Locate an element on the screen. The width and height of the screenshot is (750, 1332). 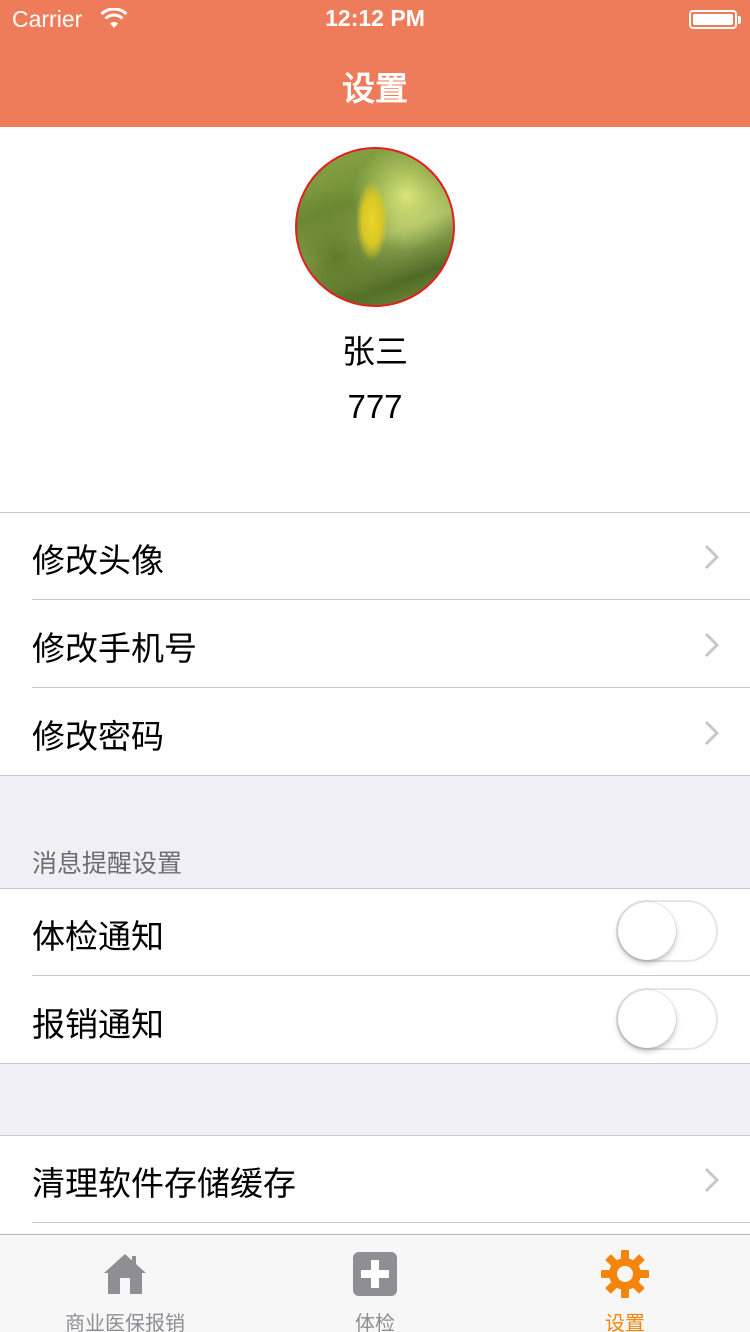
profile-name: 张三 is located at coordinates (375, 351).